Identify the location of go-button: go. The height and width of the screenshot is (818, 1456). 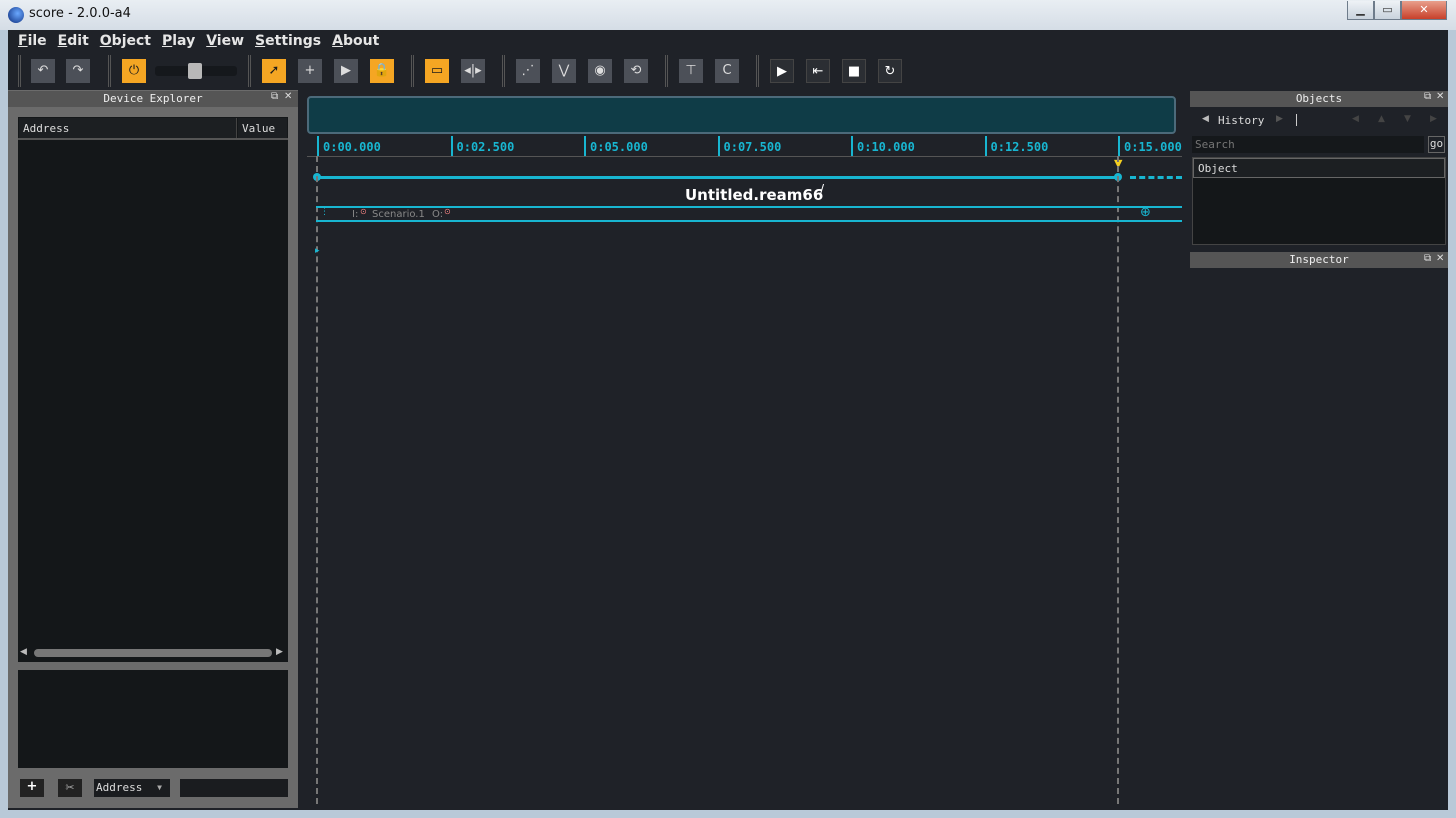
(1436, 144).